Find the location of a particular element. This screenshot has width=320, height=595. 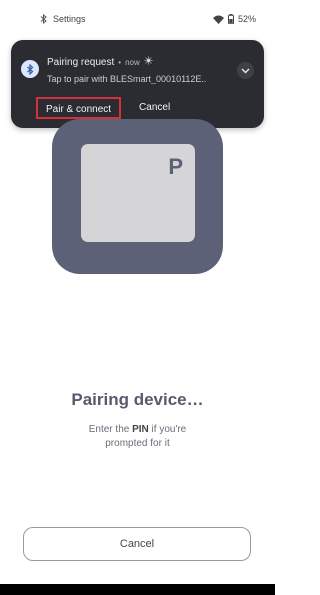

subtitle-prefix: Enter the is located at coordinates (110, 429).